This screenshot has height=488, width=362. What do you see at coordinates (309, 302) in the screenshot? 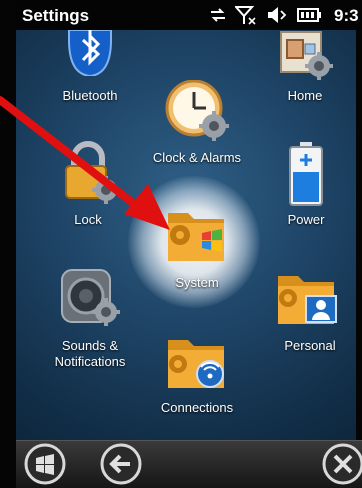
I see `personal-folder-icon` at bounding box center [309, 302].